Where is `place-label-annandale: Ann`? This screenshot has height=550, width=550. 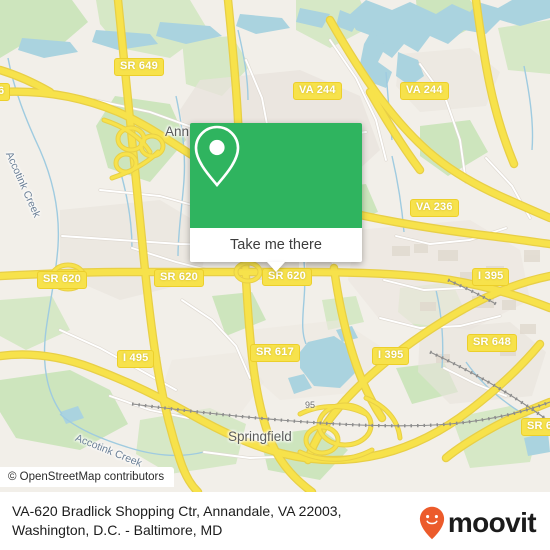
place-label-annandale: Ann is located at coordinates (177, 131).